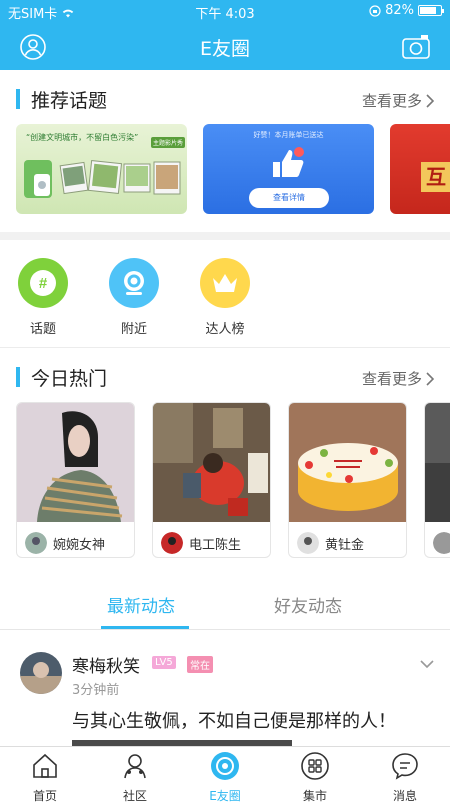 The width and height of the screenshot is (450, 804). I want to click on banner-city-tag: 主题影片秀, so click(168, 142).